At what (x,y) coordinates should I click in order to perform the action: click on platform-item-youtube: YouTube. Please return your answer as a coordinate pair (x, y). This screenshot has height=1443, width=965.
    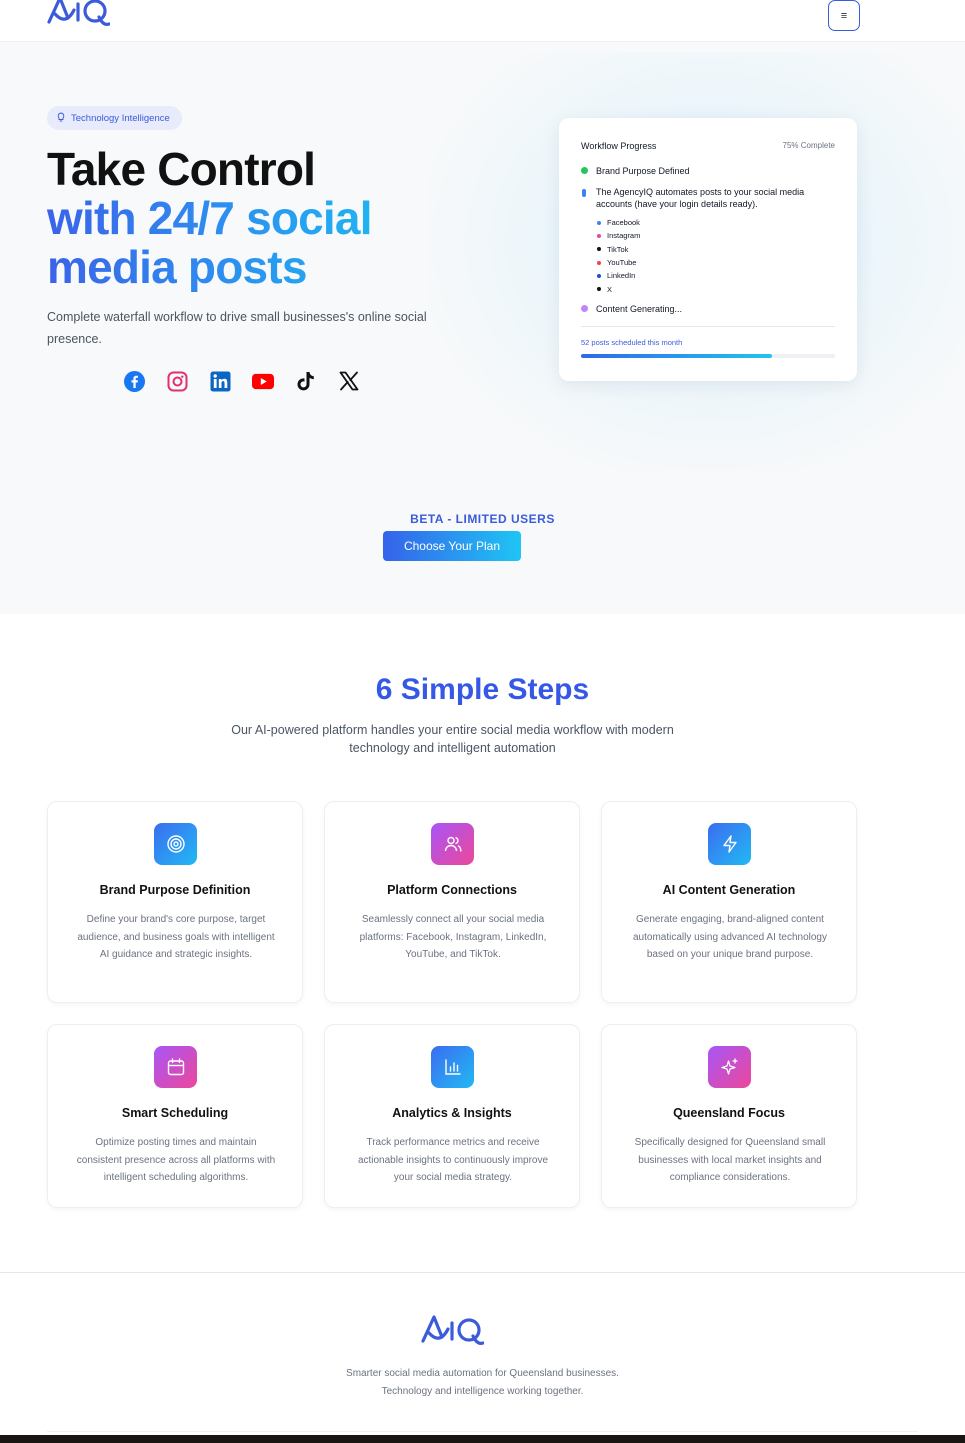
    Looking at the image, I should click on (618, 262).